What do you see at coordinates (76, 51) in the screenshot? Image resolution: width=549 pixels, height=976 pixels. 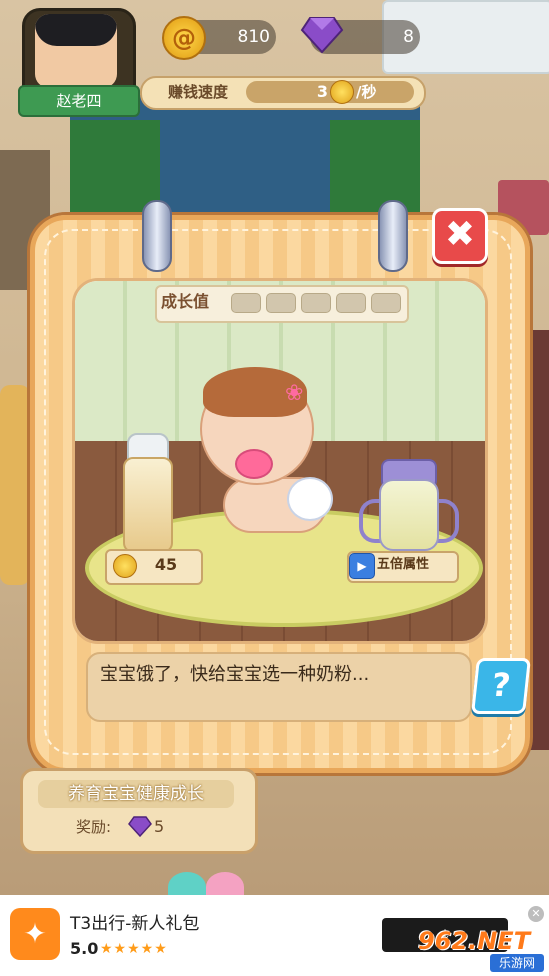 I see `avatar` at bounding box center [76, 51].